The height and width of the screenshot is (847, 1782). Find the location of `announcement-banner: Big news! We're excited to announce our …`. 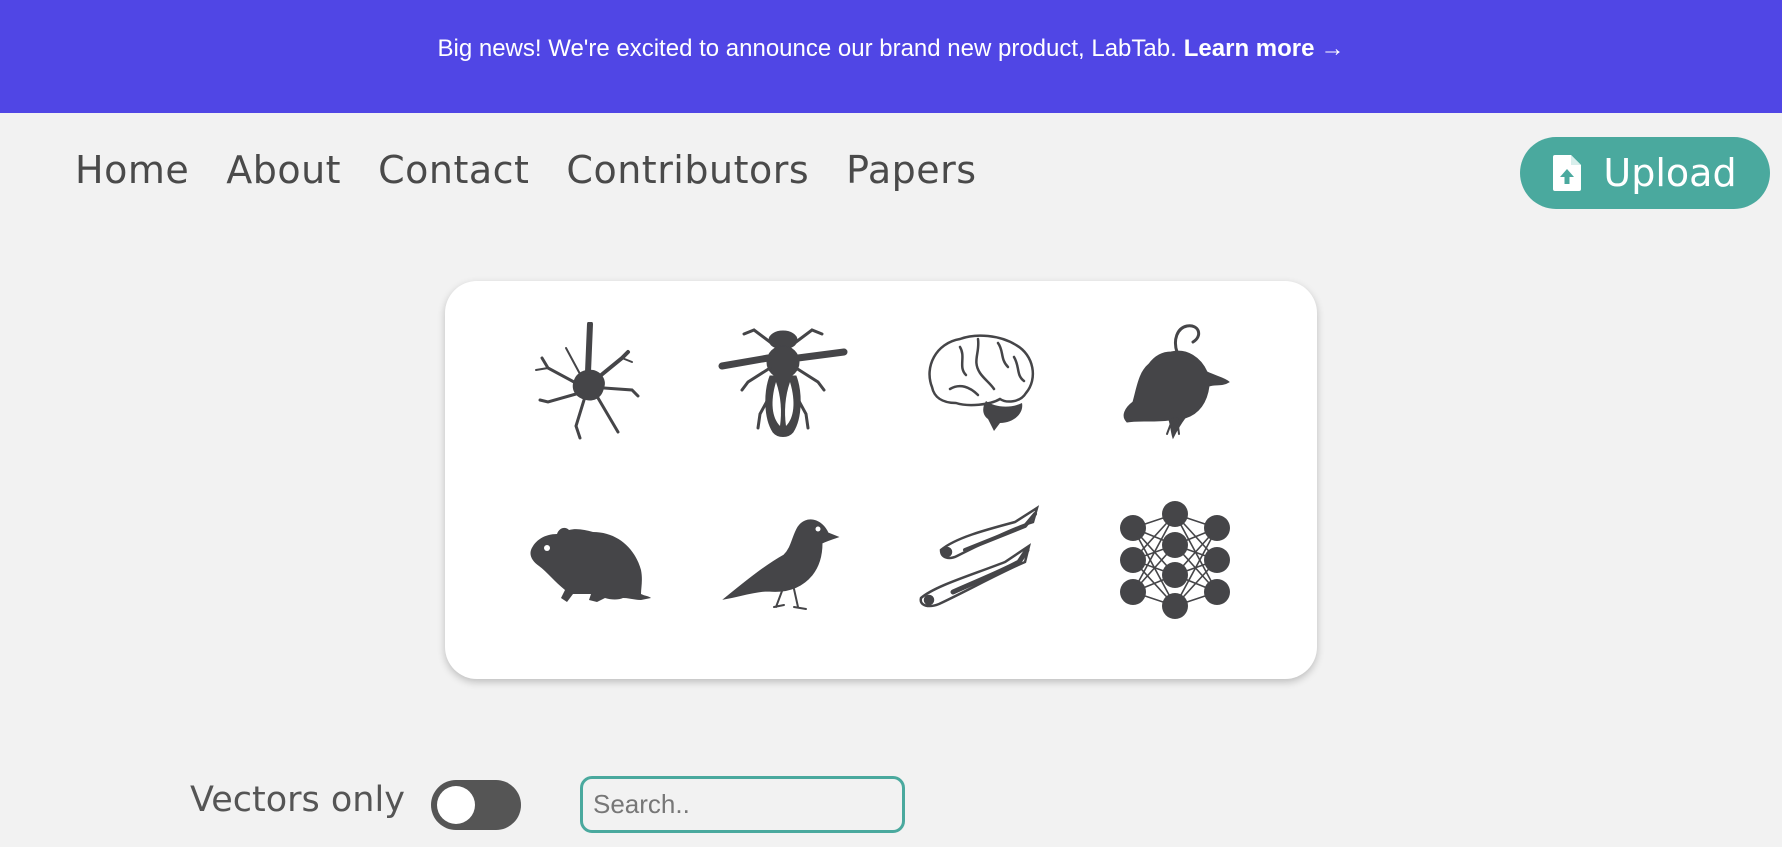

announcement-banner: Big news! We're excited to announce our … is located at coordinates (891, 56).